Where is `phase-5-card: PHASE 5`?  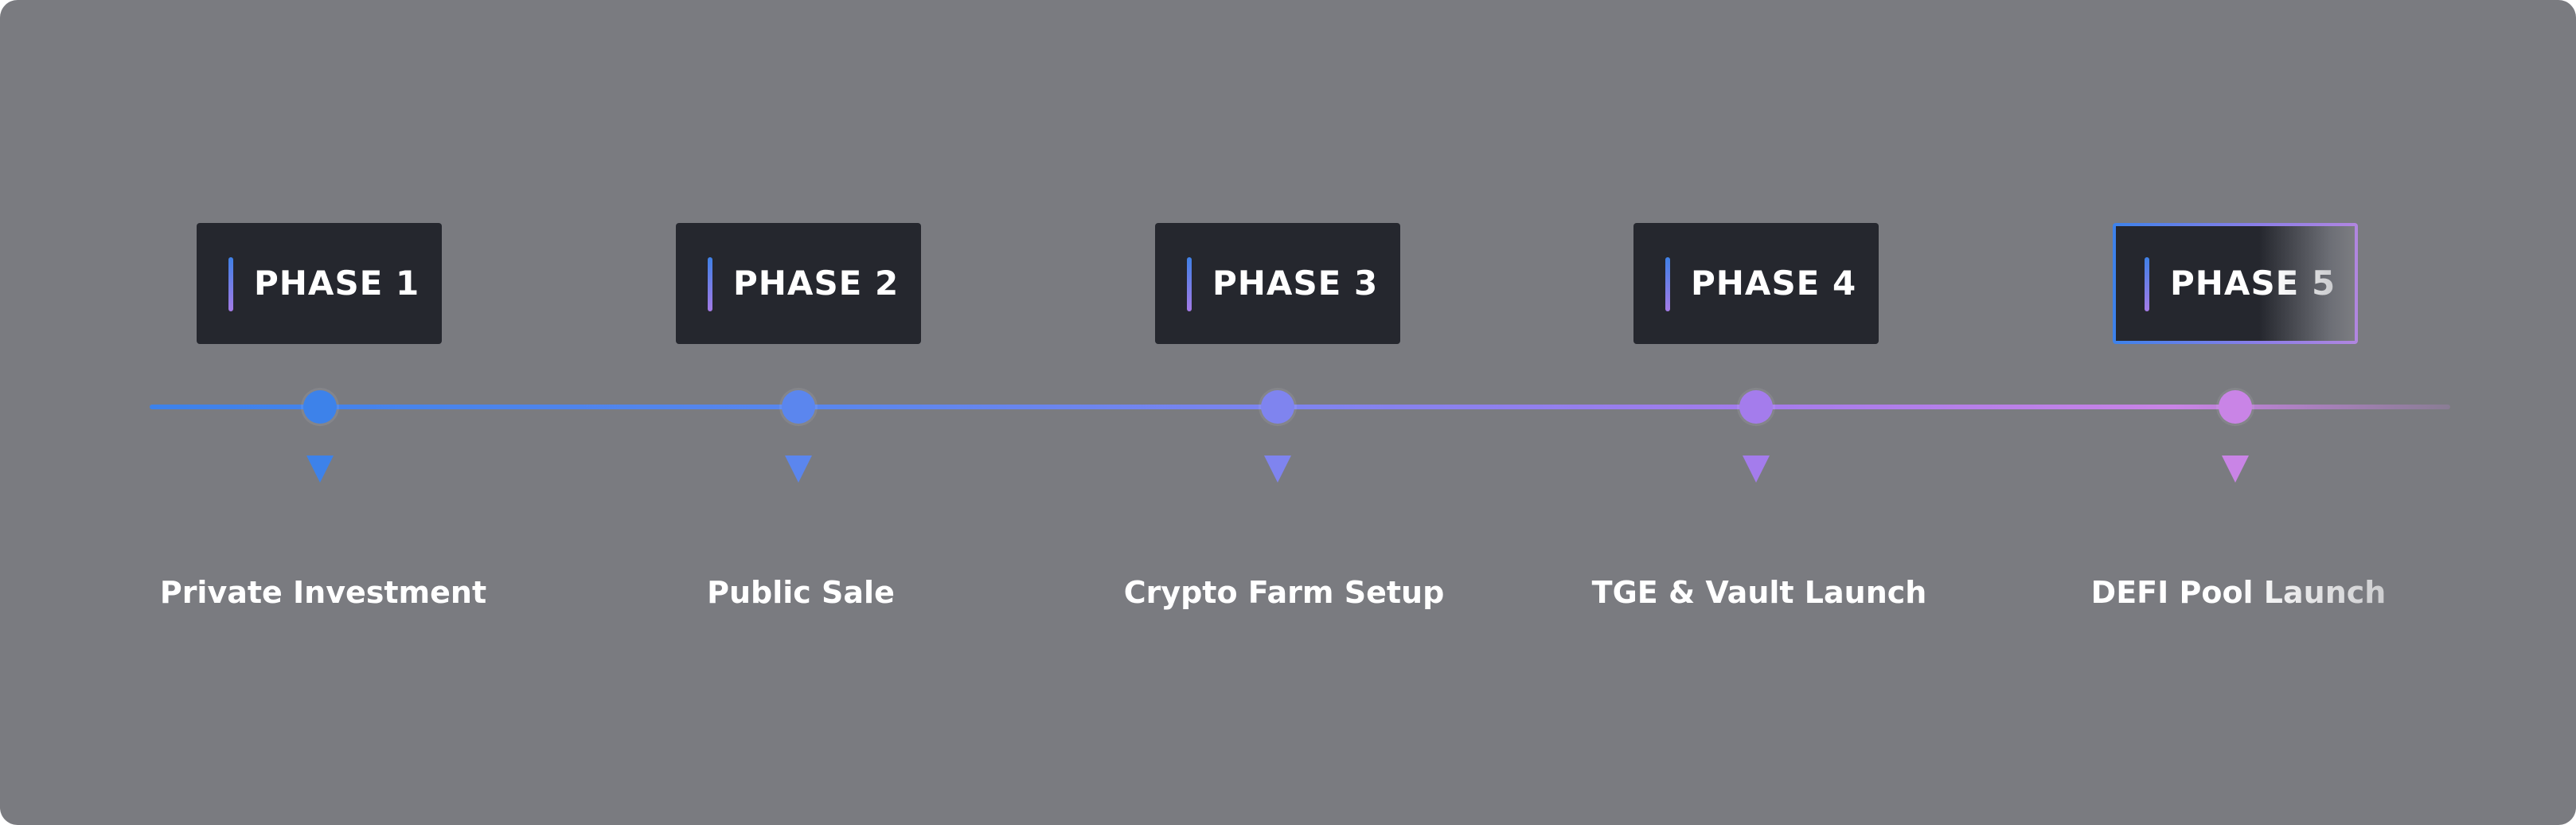 phase-5-card: PHASE 5 is located at coordinates (2235, 284).